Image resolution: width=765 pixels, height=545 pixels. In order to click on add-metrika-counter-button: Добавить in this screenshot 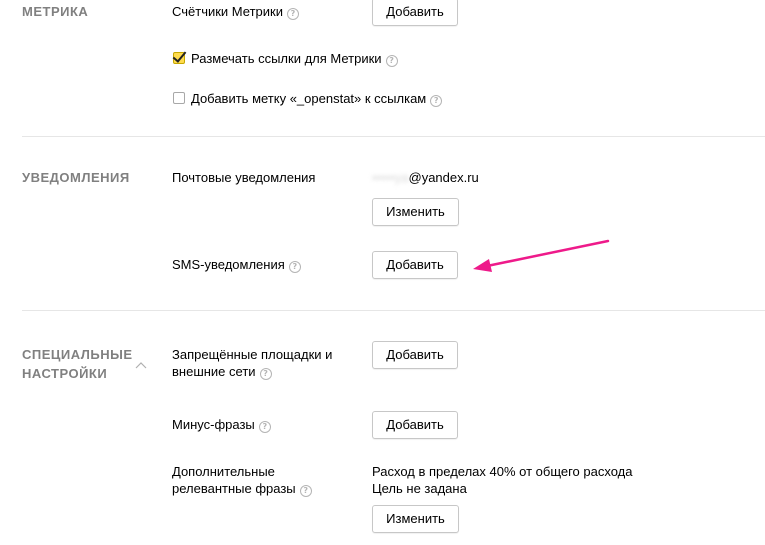, I will do `click(415, 13)`.